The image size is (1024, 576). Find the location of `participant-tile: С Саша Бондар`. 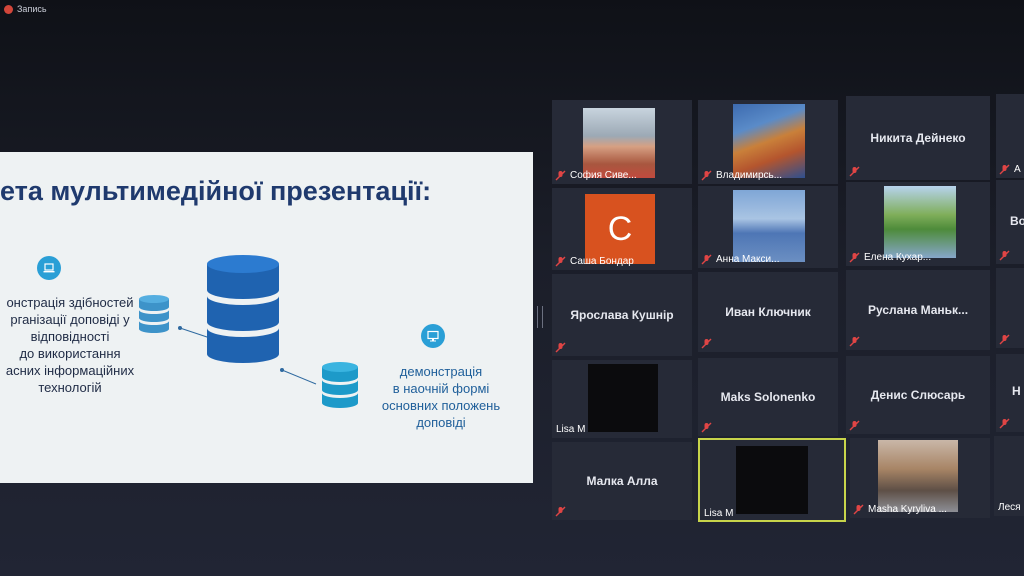

participant-tile: С Саша Бондар is located at coordinates (622, 229).